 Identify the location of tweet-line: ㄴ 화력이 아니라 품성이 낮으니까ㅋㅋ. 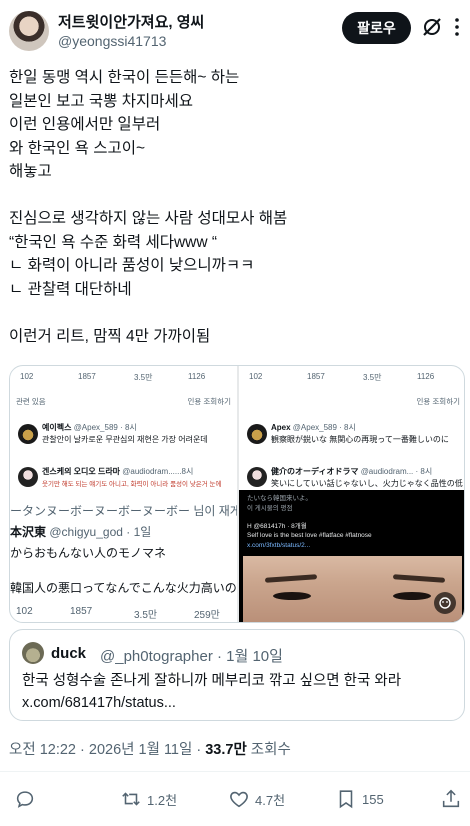
(132, 265).